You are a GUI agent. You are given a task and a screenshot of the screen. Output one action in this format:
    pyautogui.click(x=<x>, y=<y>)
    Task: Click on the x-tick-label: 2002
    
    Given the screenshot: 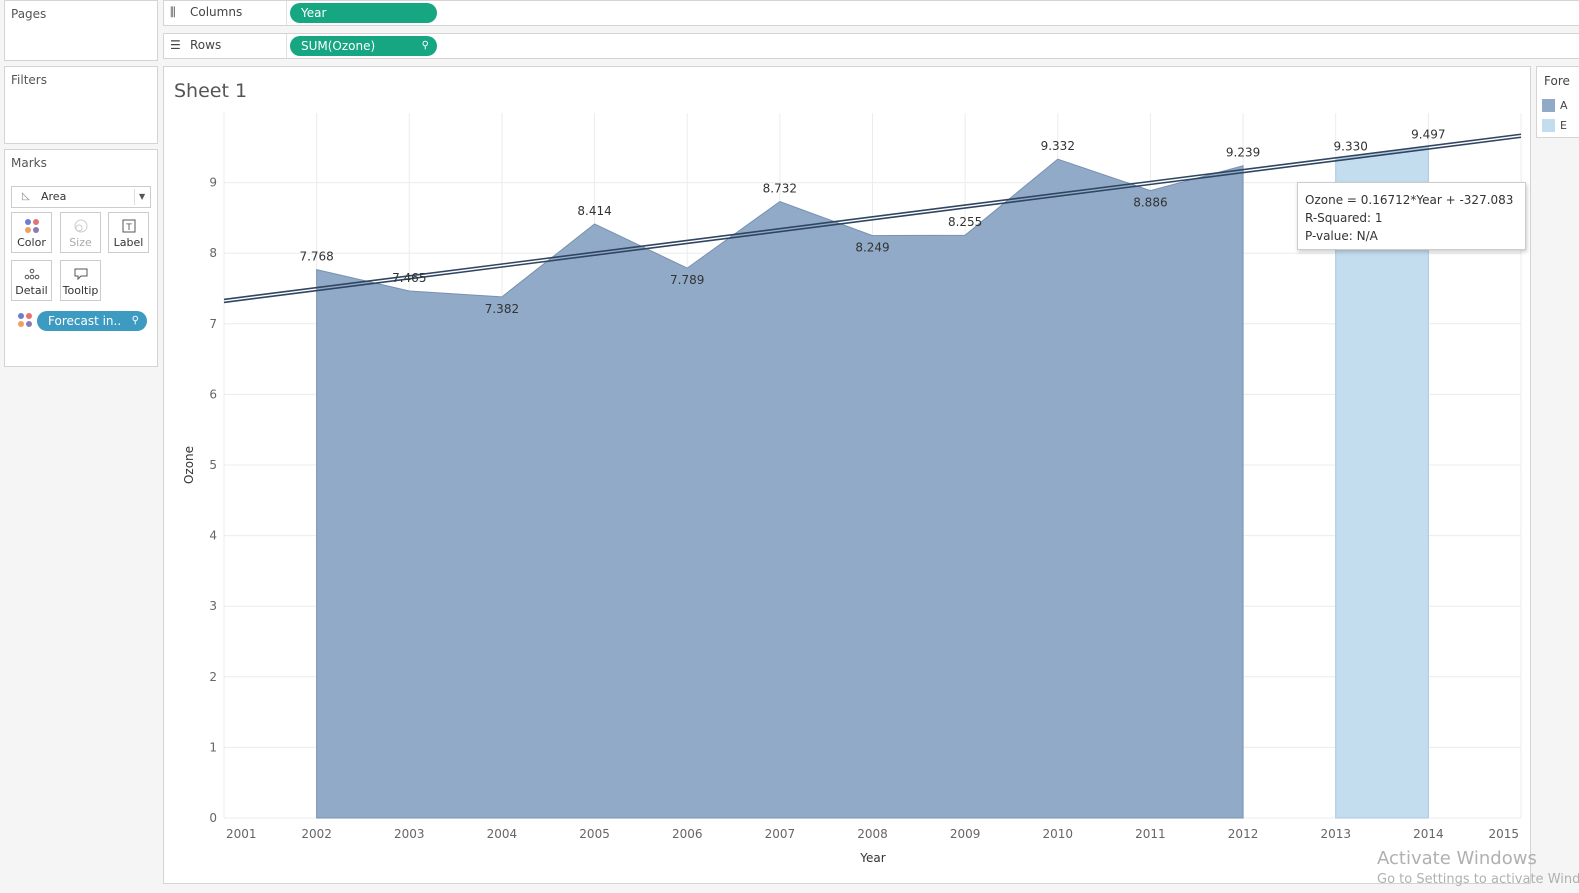 What is the action you would take?
    pyautogui.click(x=316, y=834)
    